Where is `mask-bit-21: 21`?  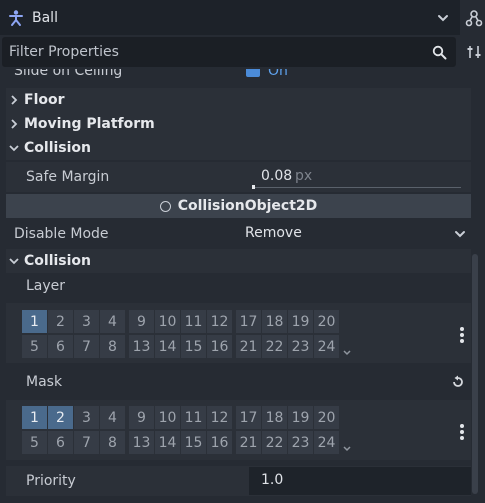 mask-bit-21: 21 is located at coordinates (248, 442).